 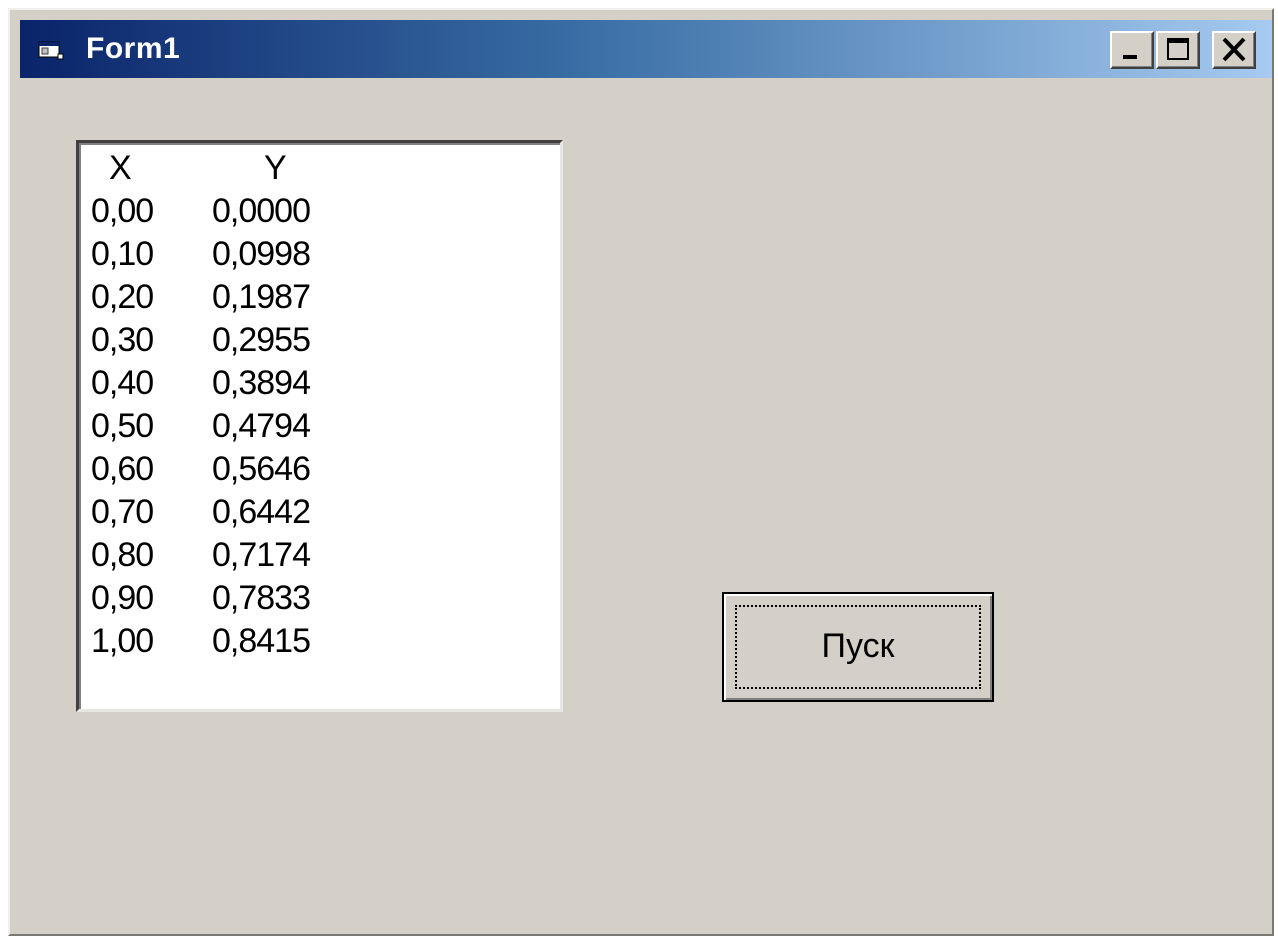 What do you see at coordinates (122, 297) in the screenshot?
I see `list-item-x: 0,20` at bounding box center [122, 297].